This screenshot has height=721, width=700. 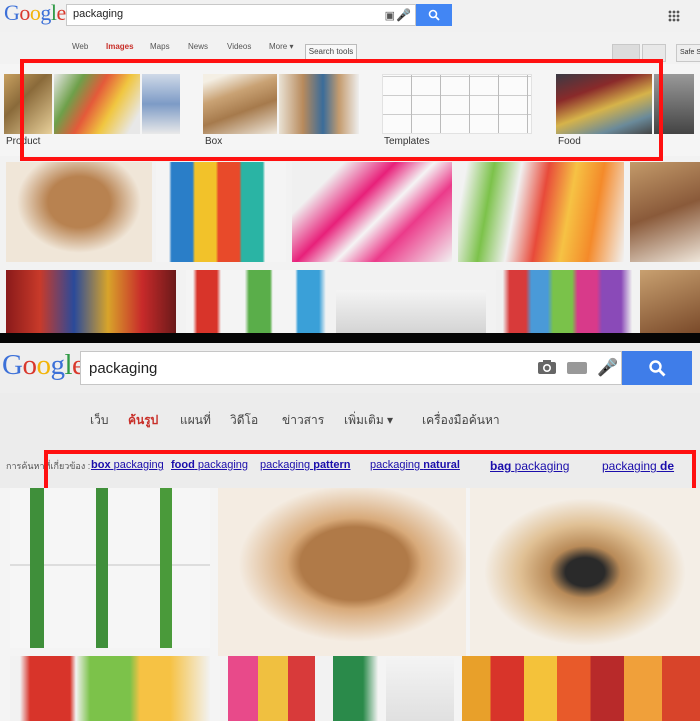 What do you see at coordinates (674, 16) in the screenshot?
I see `apps-grid-icon` at bounding box center [674, 16].